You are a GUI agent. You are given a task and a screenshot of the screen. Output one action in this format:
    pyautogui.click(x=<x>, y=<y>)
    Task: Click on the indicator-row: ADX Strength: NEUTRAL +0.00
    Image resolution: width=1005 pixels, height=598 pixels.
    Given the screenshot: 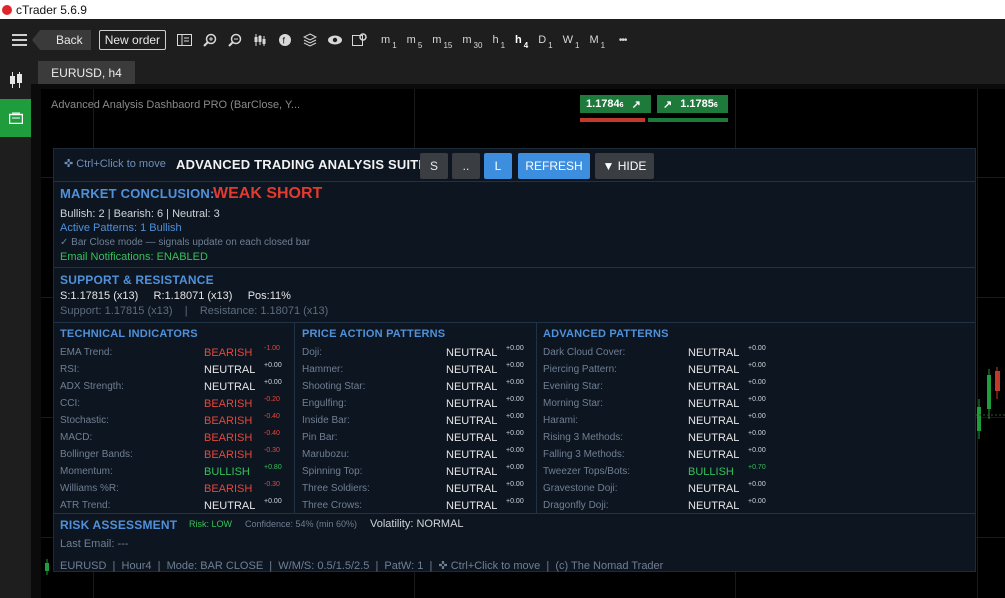 What is the action you would take?
    pyautogui.click(x=175, y=387)
    